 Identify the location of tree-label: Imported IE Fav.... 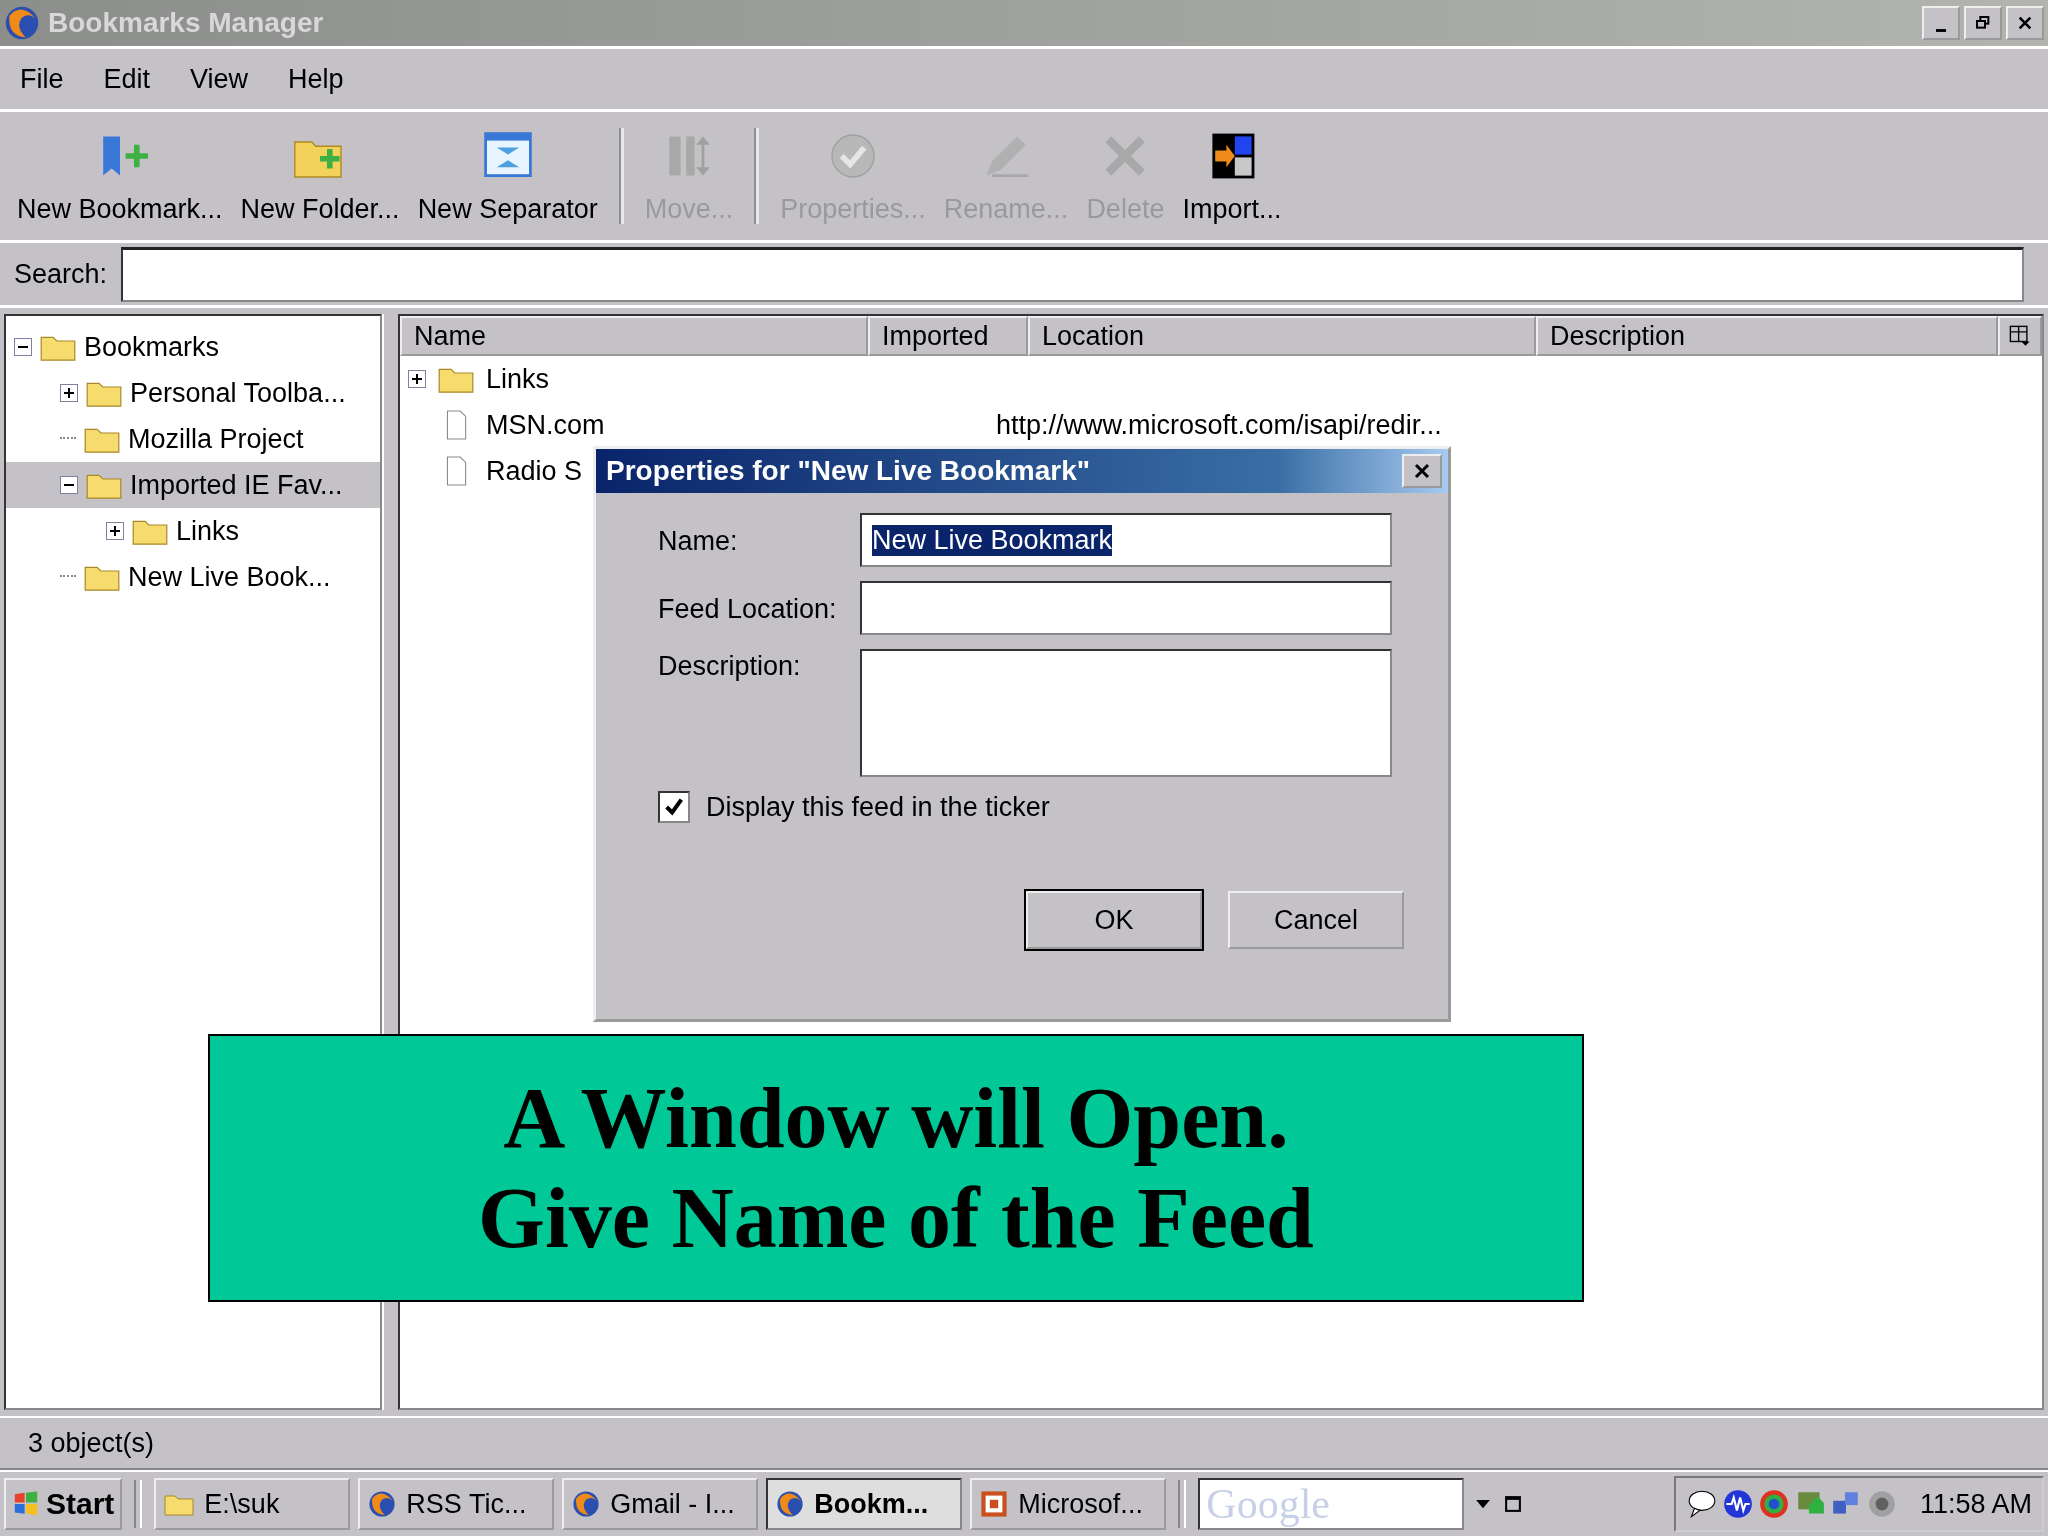
(236, 485).